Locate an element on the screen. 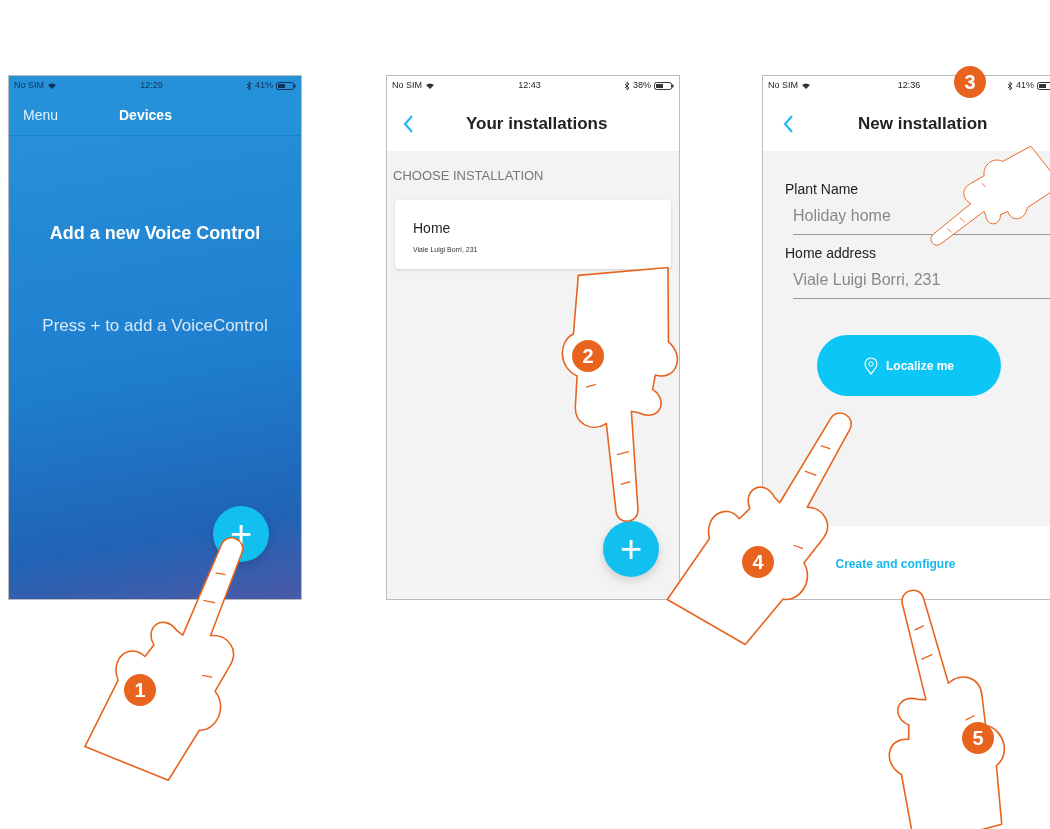 Image resolution: width=1050 pixels, height=829 pixels. installation-name: Home is located at coordinates (432, 228).